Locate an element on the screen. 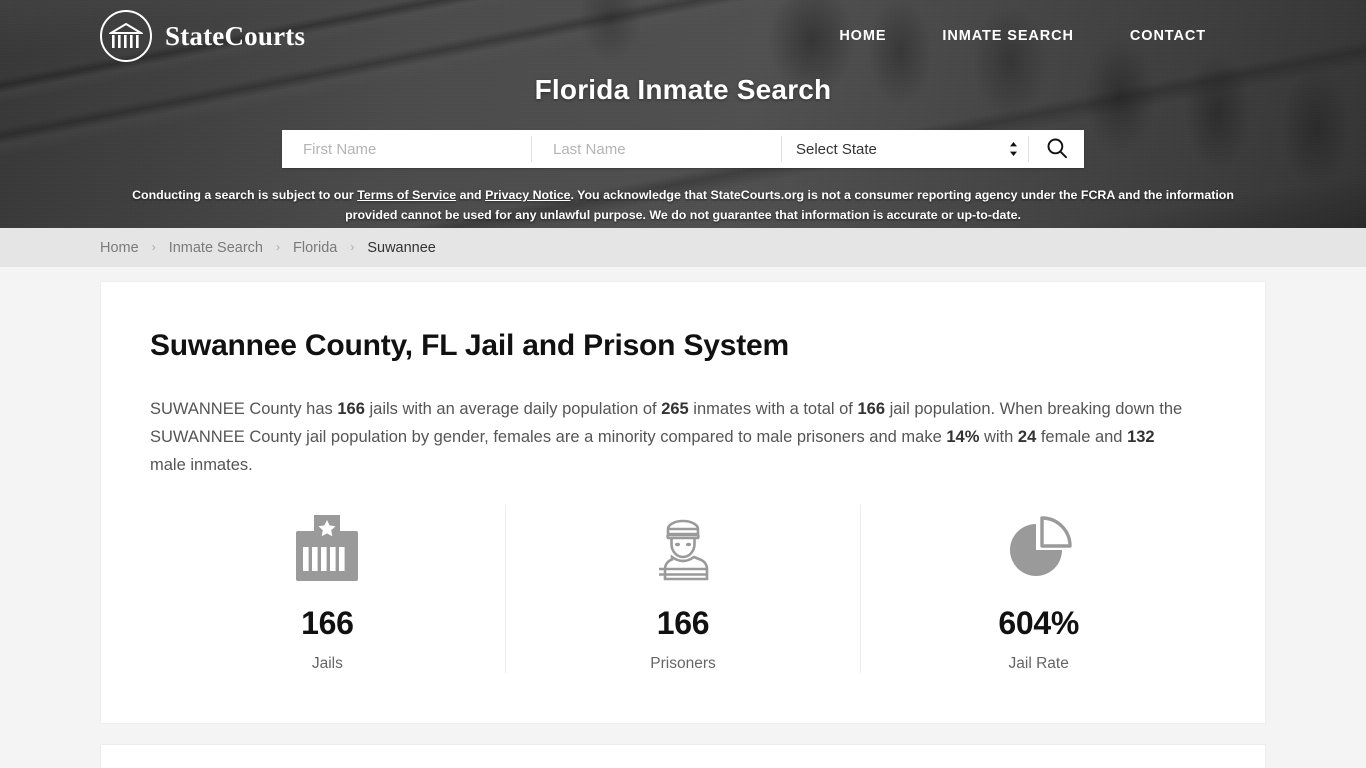 Image resolution: width=1366 pixels, height=768 pixels. stat-jail-rate-value: 604% is located at coordinates (1038, 623).